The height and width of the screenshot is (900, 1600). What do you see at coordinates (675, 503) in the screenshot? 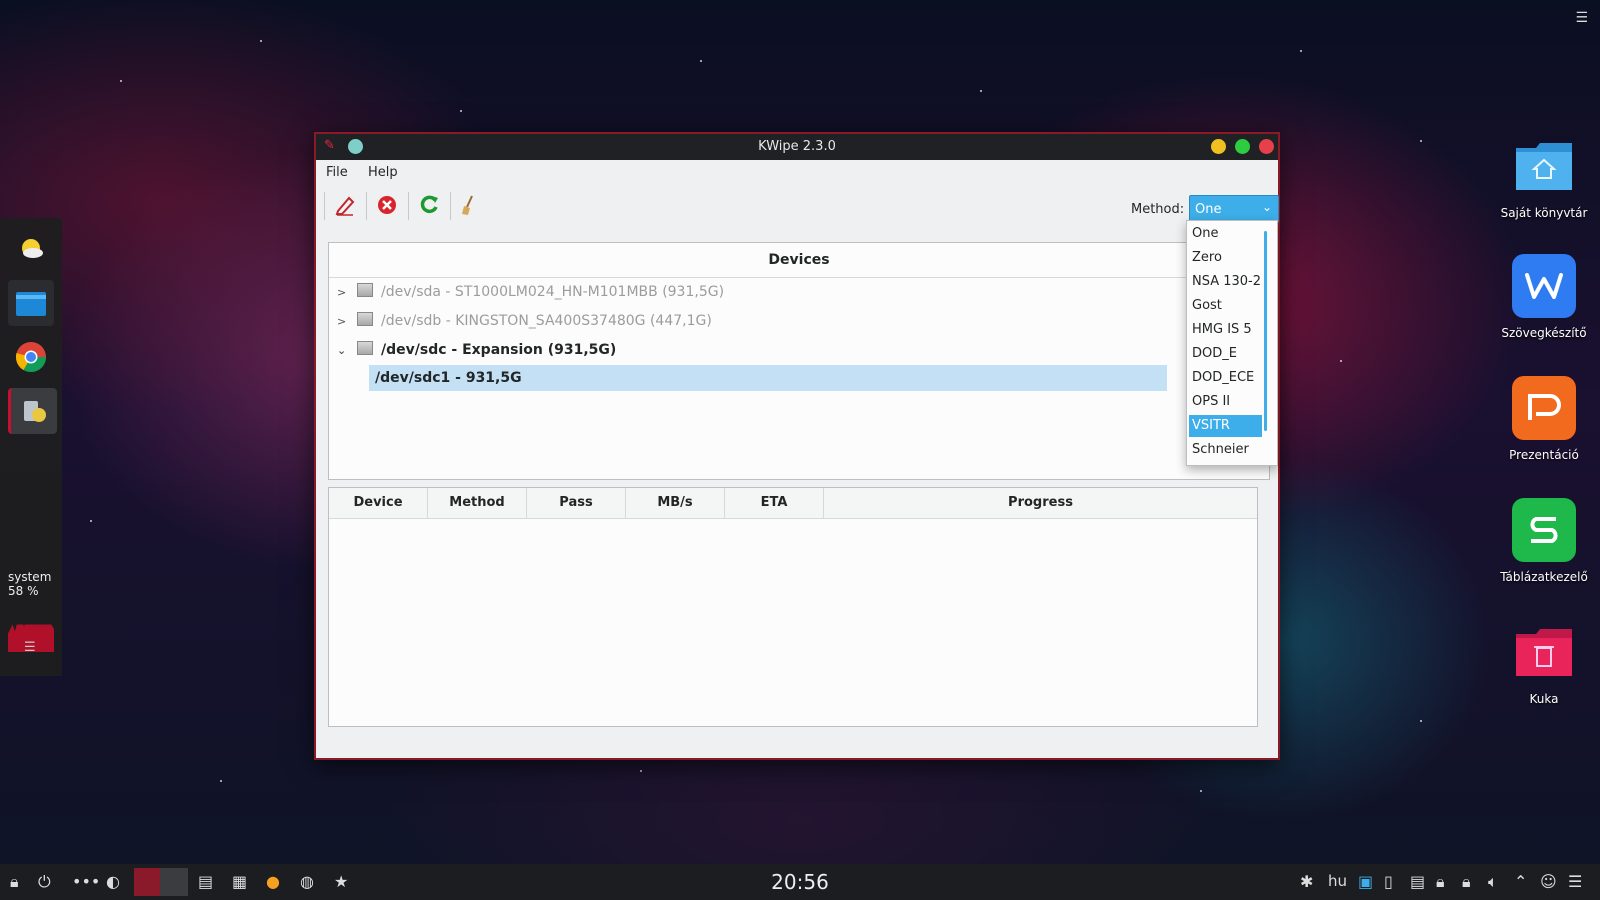
I see `column-mbs: MB/s` at bounding box center [675, 503].